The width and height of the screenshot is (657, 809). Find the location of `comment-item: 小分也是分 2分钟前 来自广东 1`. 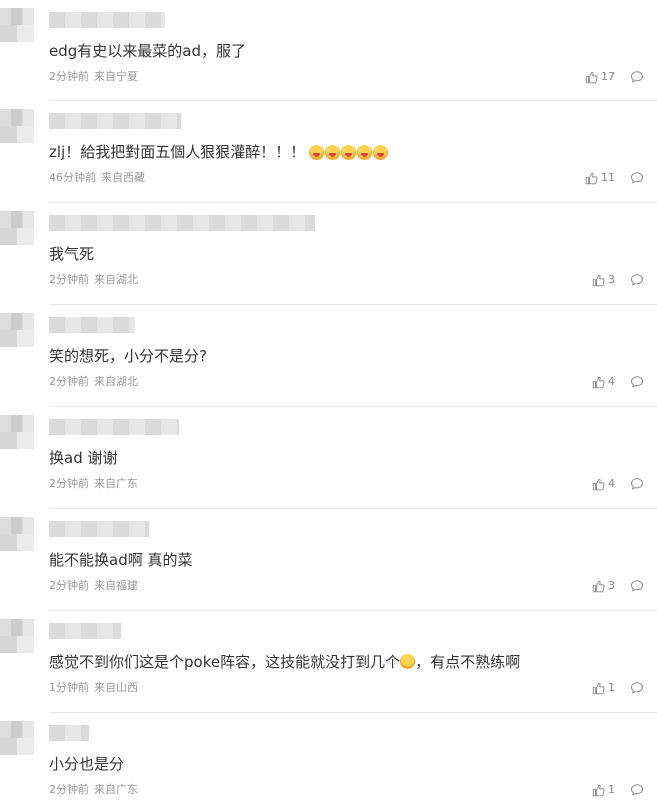

comment-item: 小分也是分 2分钟前 来自广东 1 is located at coordinates (328, 761).